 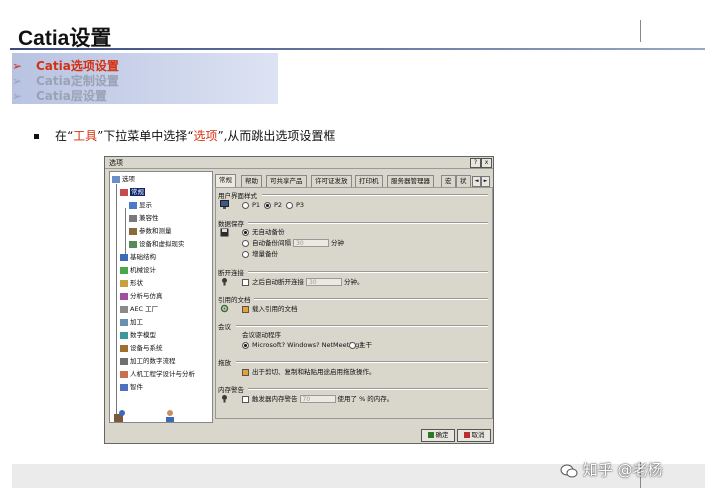 I want to click on options-icon, so click(x=116, y=179).